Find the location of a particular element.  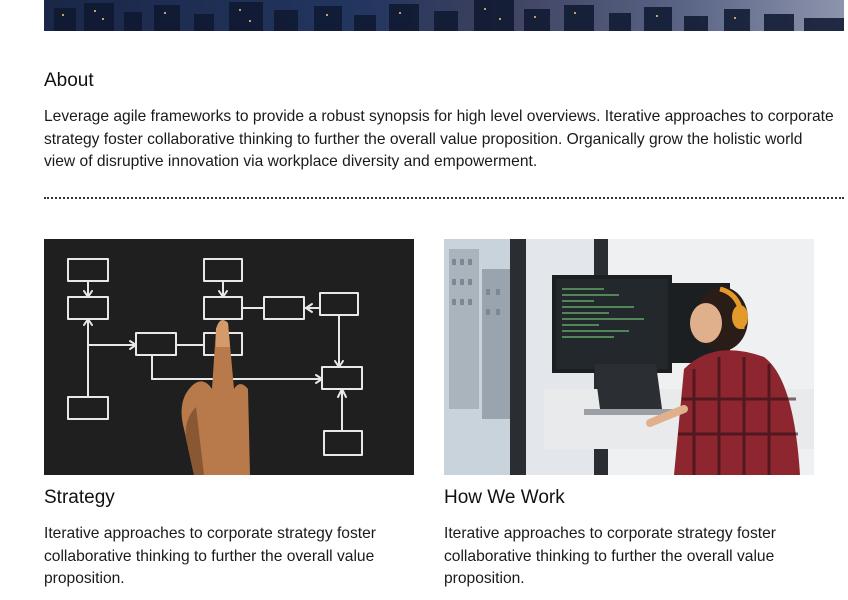

hero-banner-image is located at coordinates (444, 15).